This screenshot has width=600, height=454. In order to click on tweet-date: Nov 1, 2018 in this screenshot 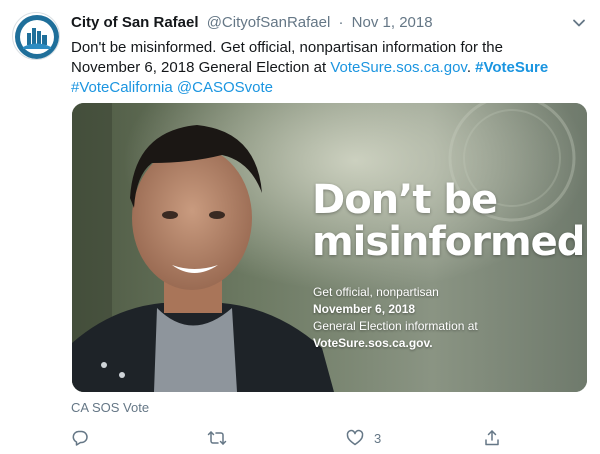, I will do `click(392, 22)`.